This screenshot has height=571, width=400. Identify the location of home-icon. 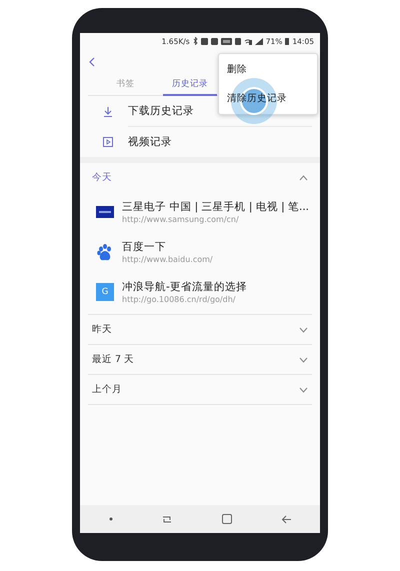
(227, 519).